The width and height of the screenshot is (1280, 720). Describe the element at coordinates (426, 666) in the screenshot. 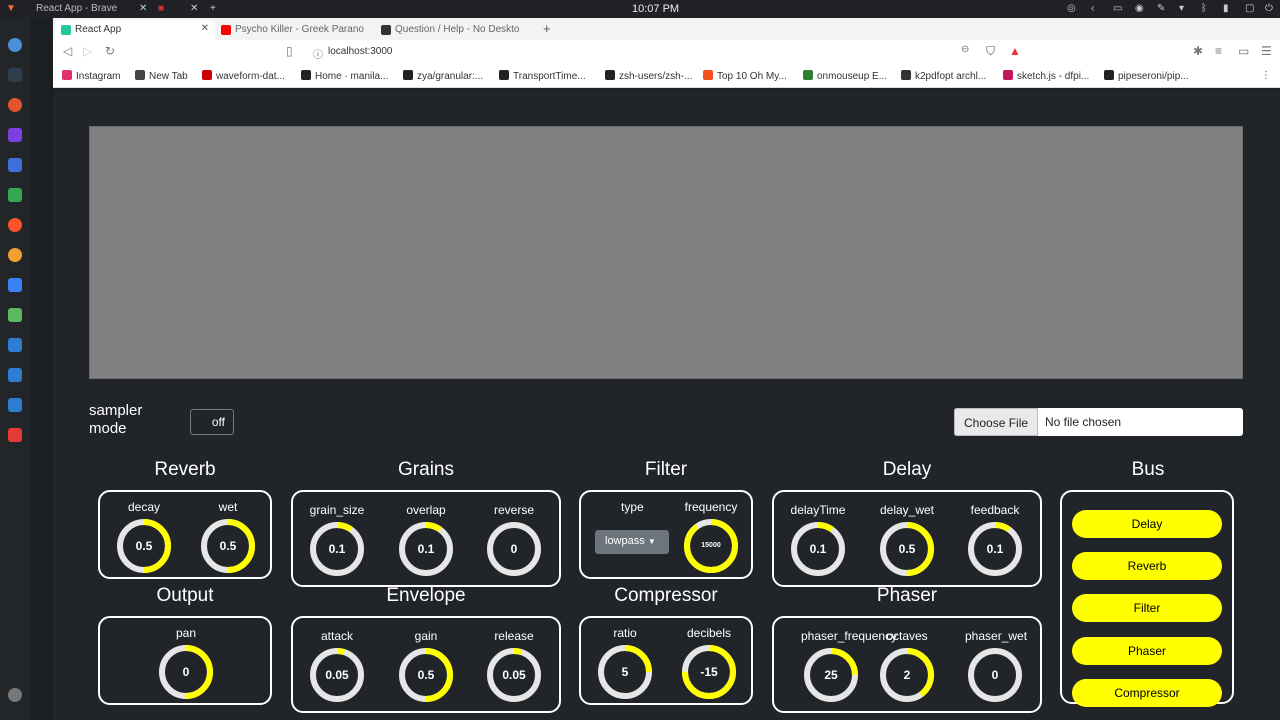

I see `gain-knob: gain 0.5` at that location.